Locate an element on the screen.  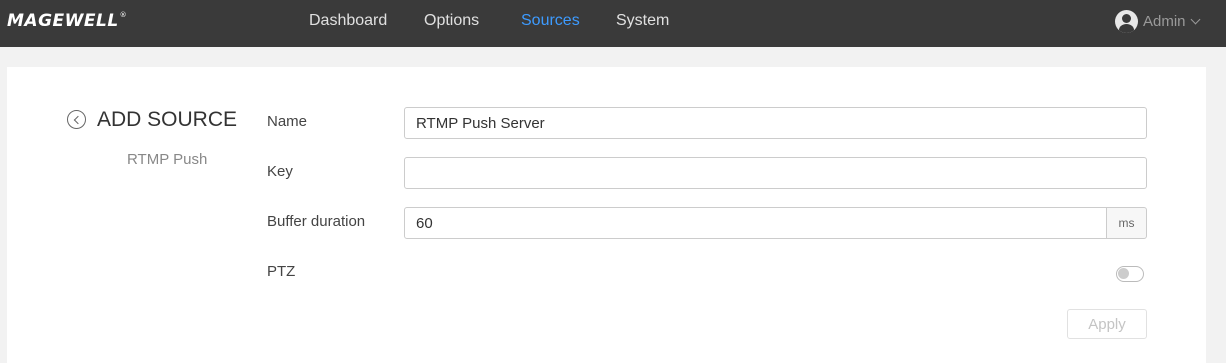
nav-sources: Sources is located at coordinates (550, 21).